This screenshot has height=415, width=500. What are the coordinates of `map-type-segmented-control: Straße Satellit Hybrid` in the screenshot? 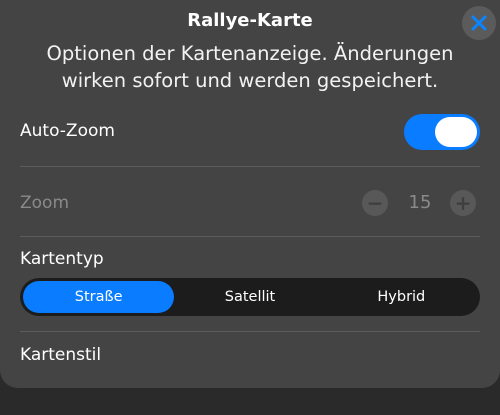 It's located at (250, 297).